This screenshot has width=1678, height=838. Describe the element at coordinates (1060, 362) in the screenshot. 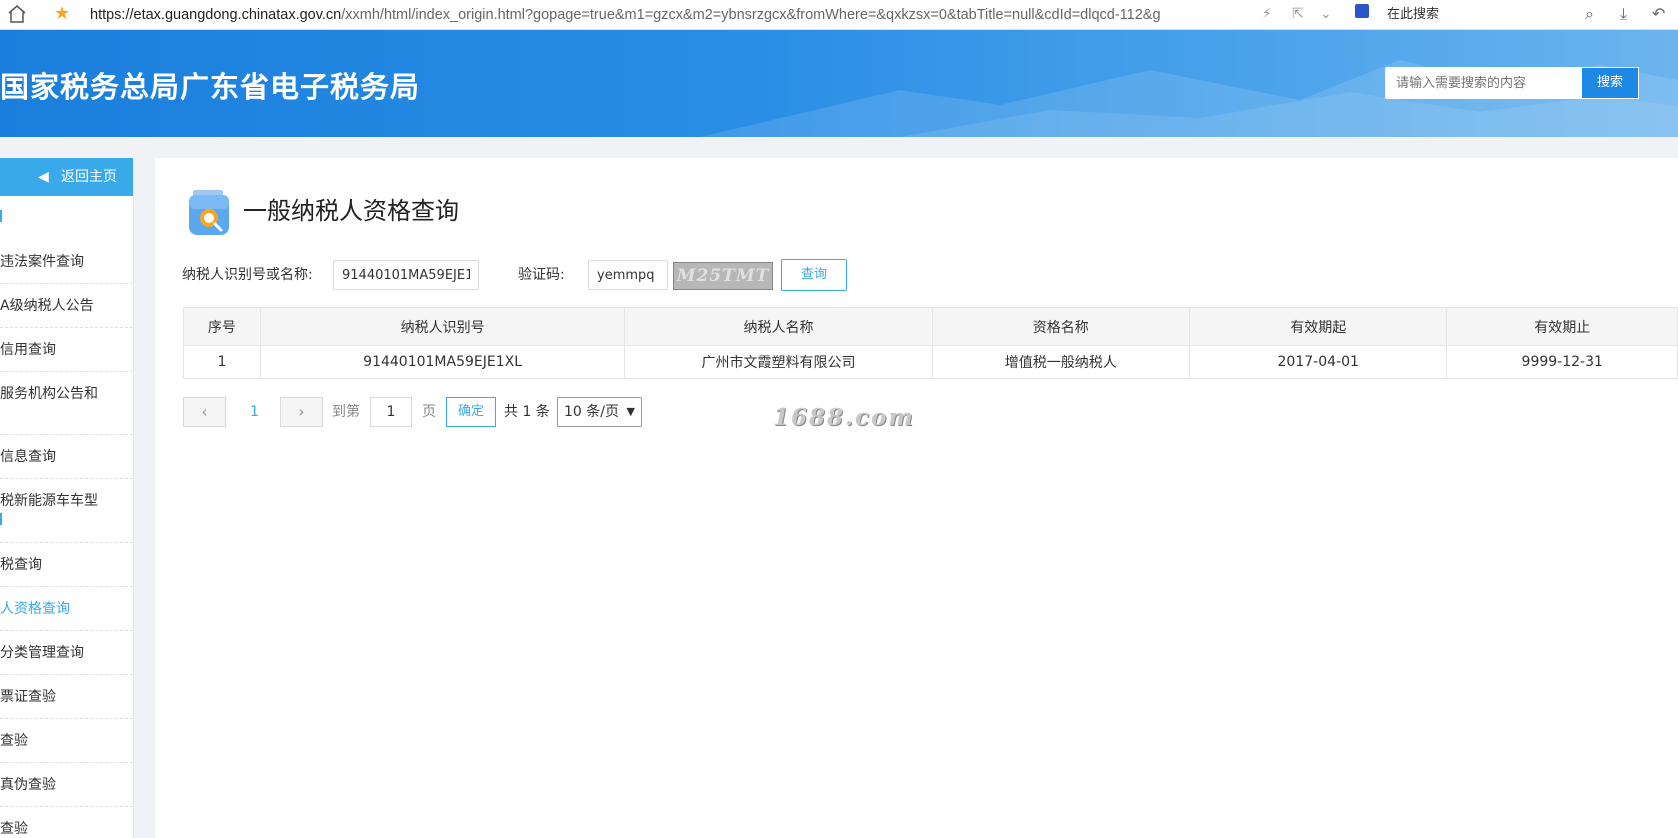

I see `table-cell: 增值税一般纳税人` at that location.